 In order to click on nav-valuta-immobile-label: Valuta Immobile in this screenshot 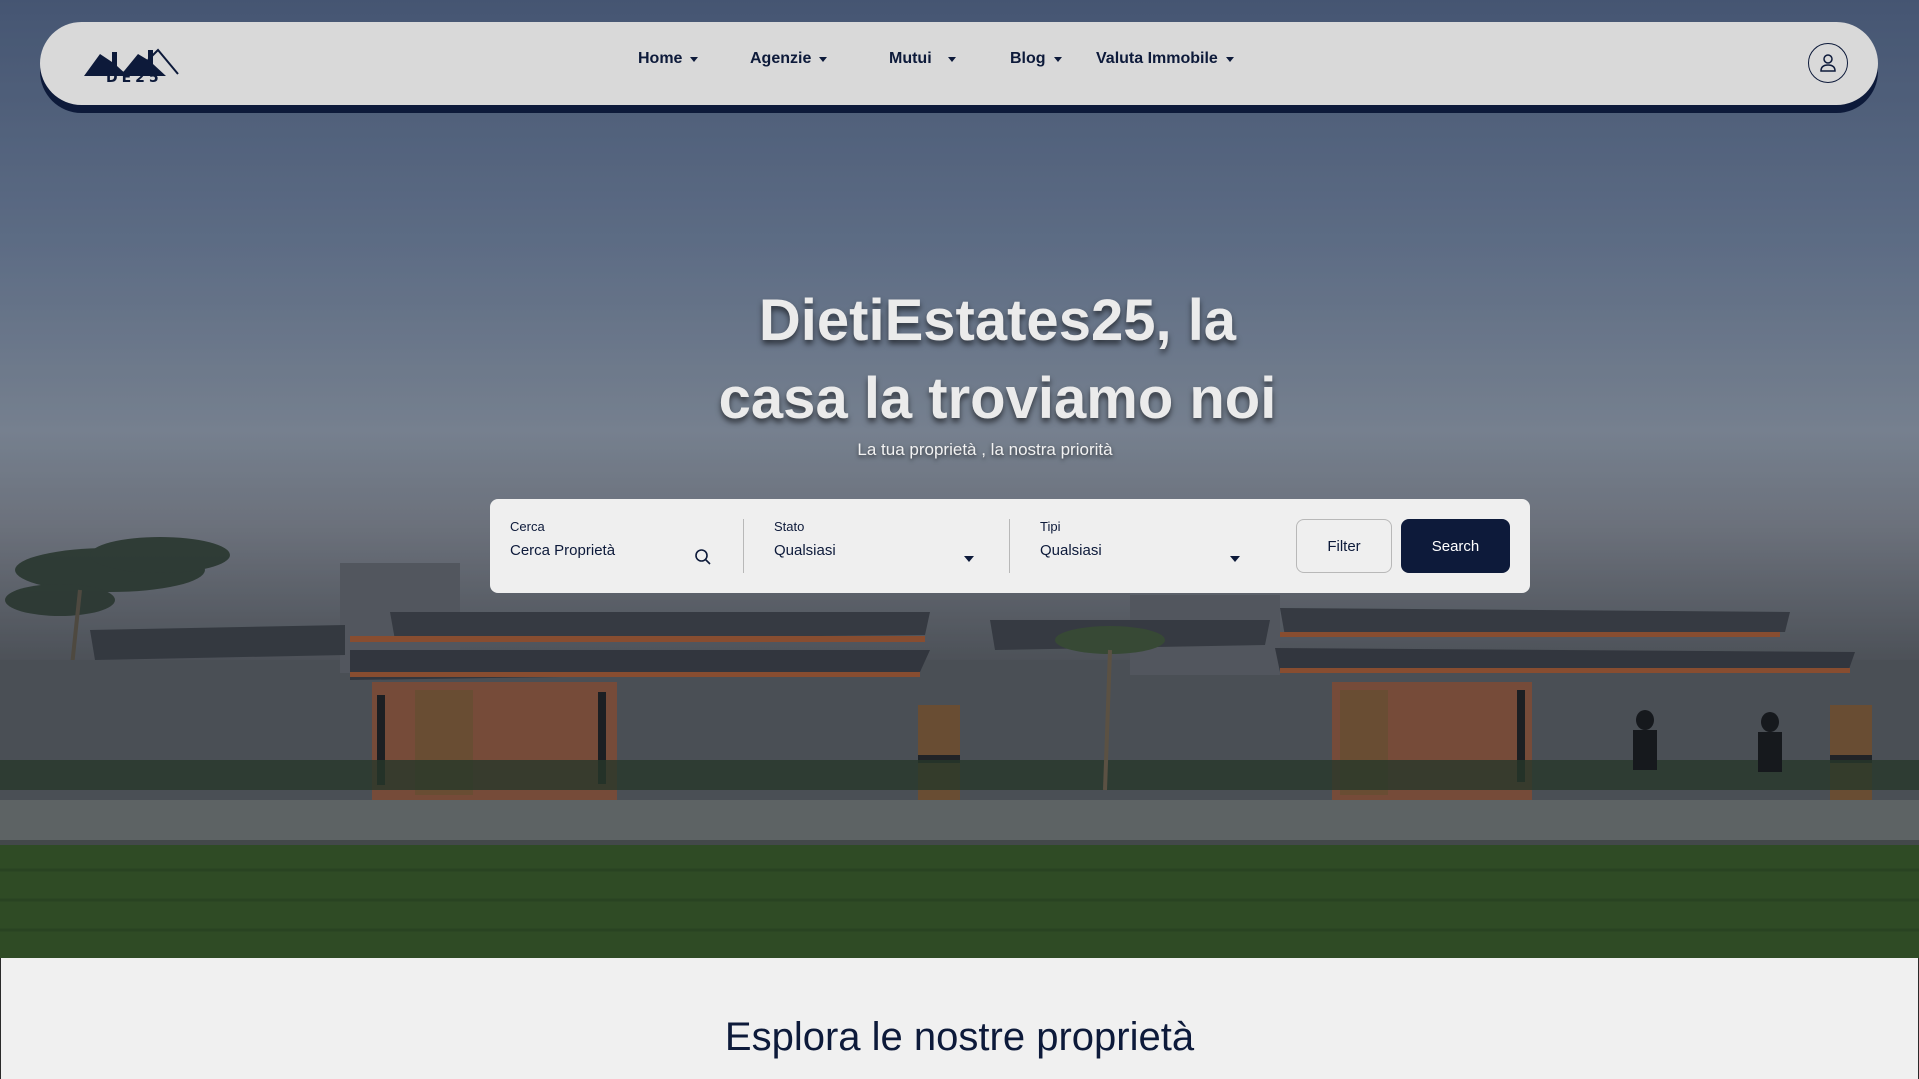, I will do `click(1157, 58)`.